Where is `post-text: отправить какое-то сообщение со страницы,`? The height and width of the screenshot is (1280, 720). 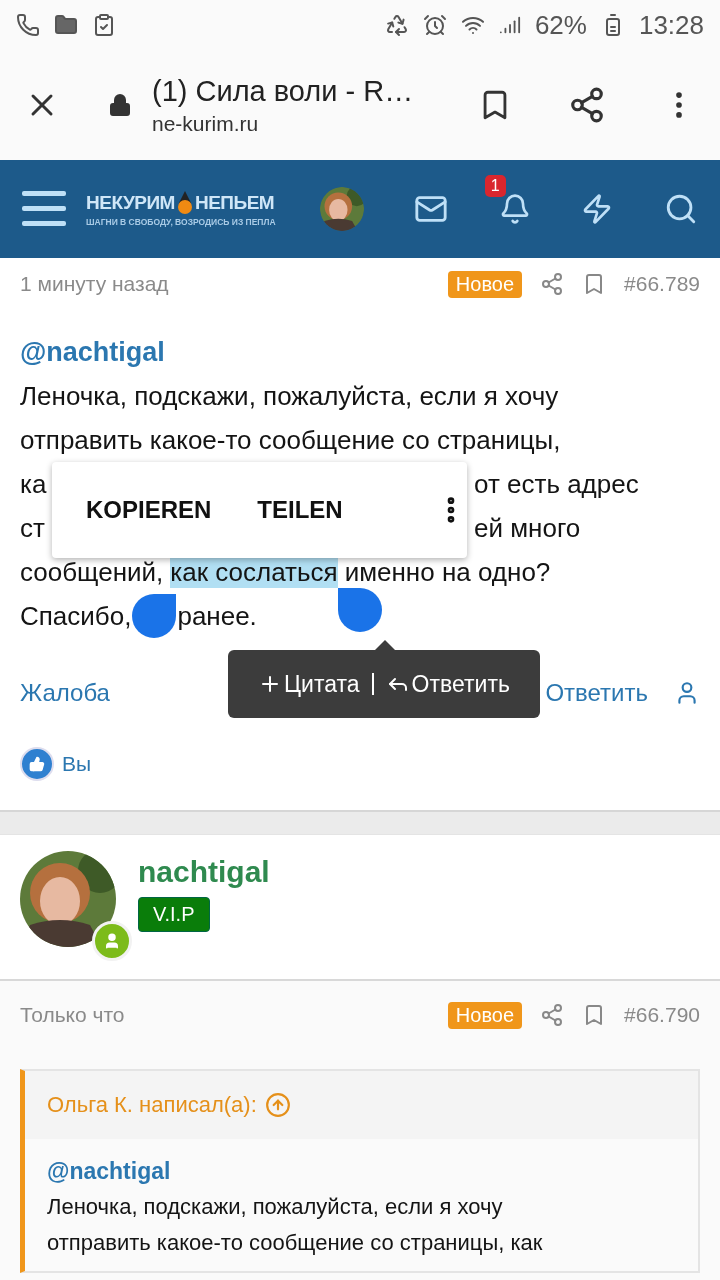 post-text: отправить какое-то сообщение со страницы, is located at coordinates (290, 440).